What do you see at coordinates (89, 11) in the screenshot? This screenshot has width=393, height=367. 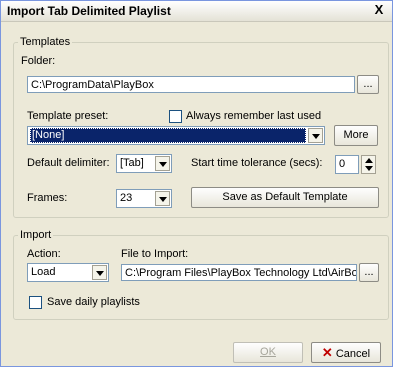 I see `window-title: Import Tab Delimited Playlist` at bounding box center [89, 11].